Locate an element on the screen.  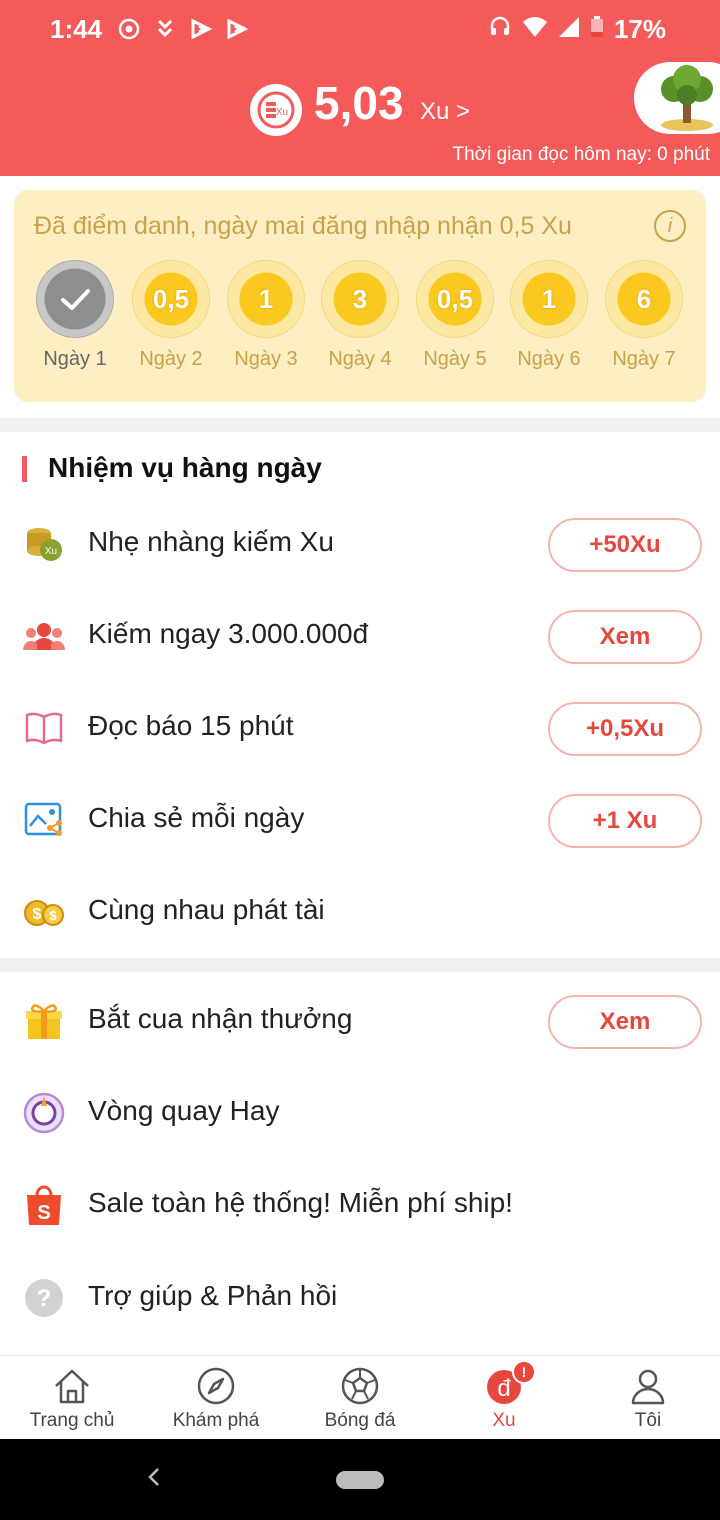
status-bar: 1:44 17% is located at coordinates (360, 30).